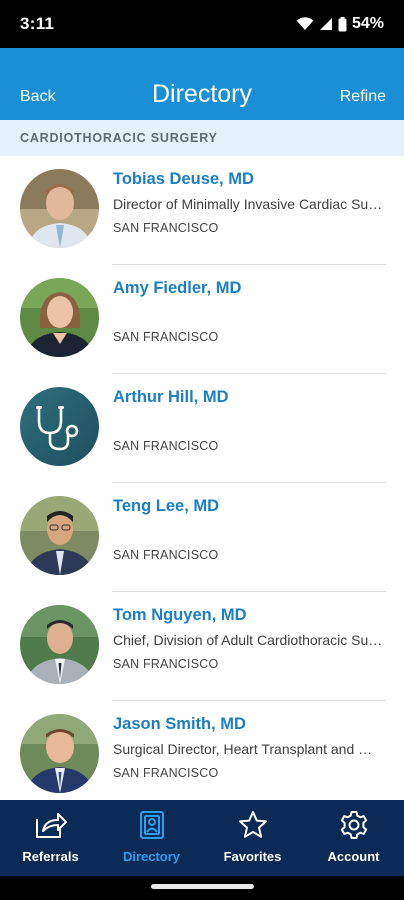 The width and height of the screenshot is (404, 900). Describe the element at coordinates (253, 827) in the screenshot. I see `star-icon` at that location.